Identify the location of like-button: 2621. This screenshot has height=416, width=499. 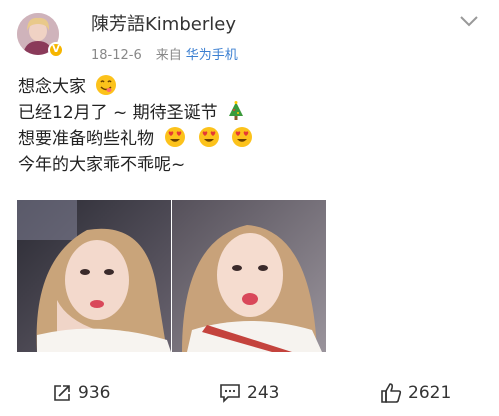
(415, 393).